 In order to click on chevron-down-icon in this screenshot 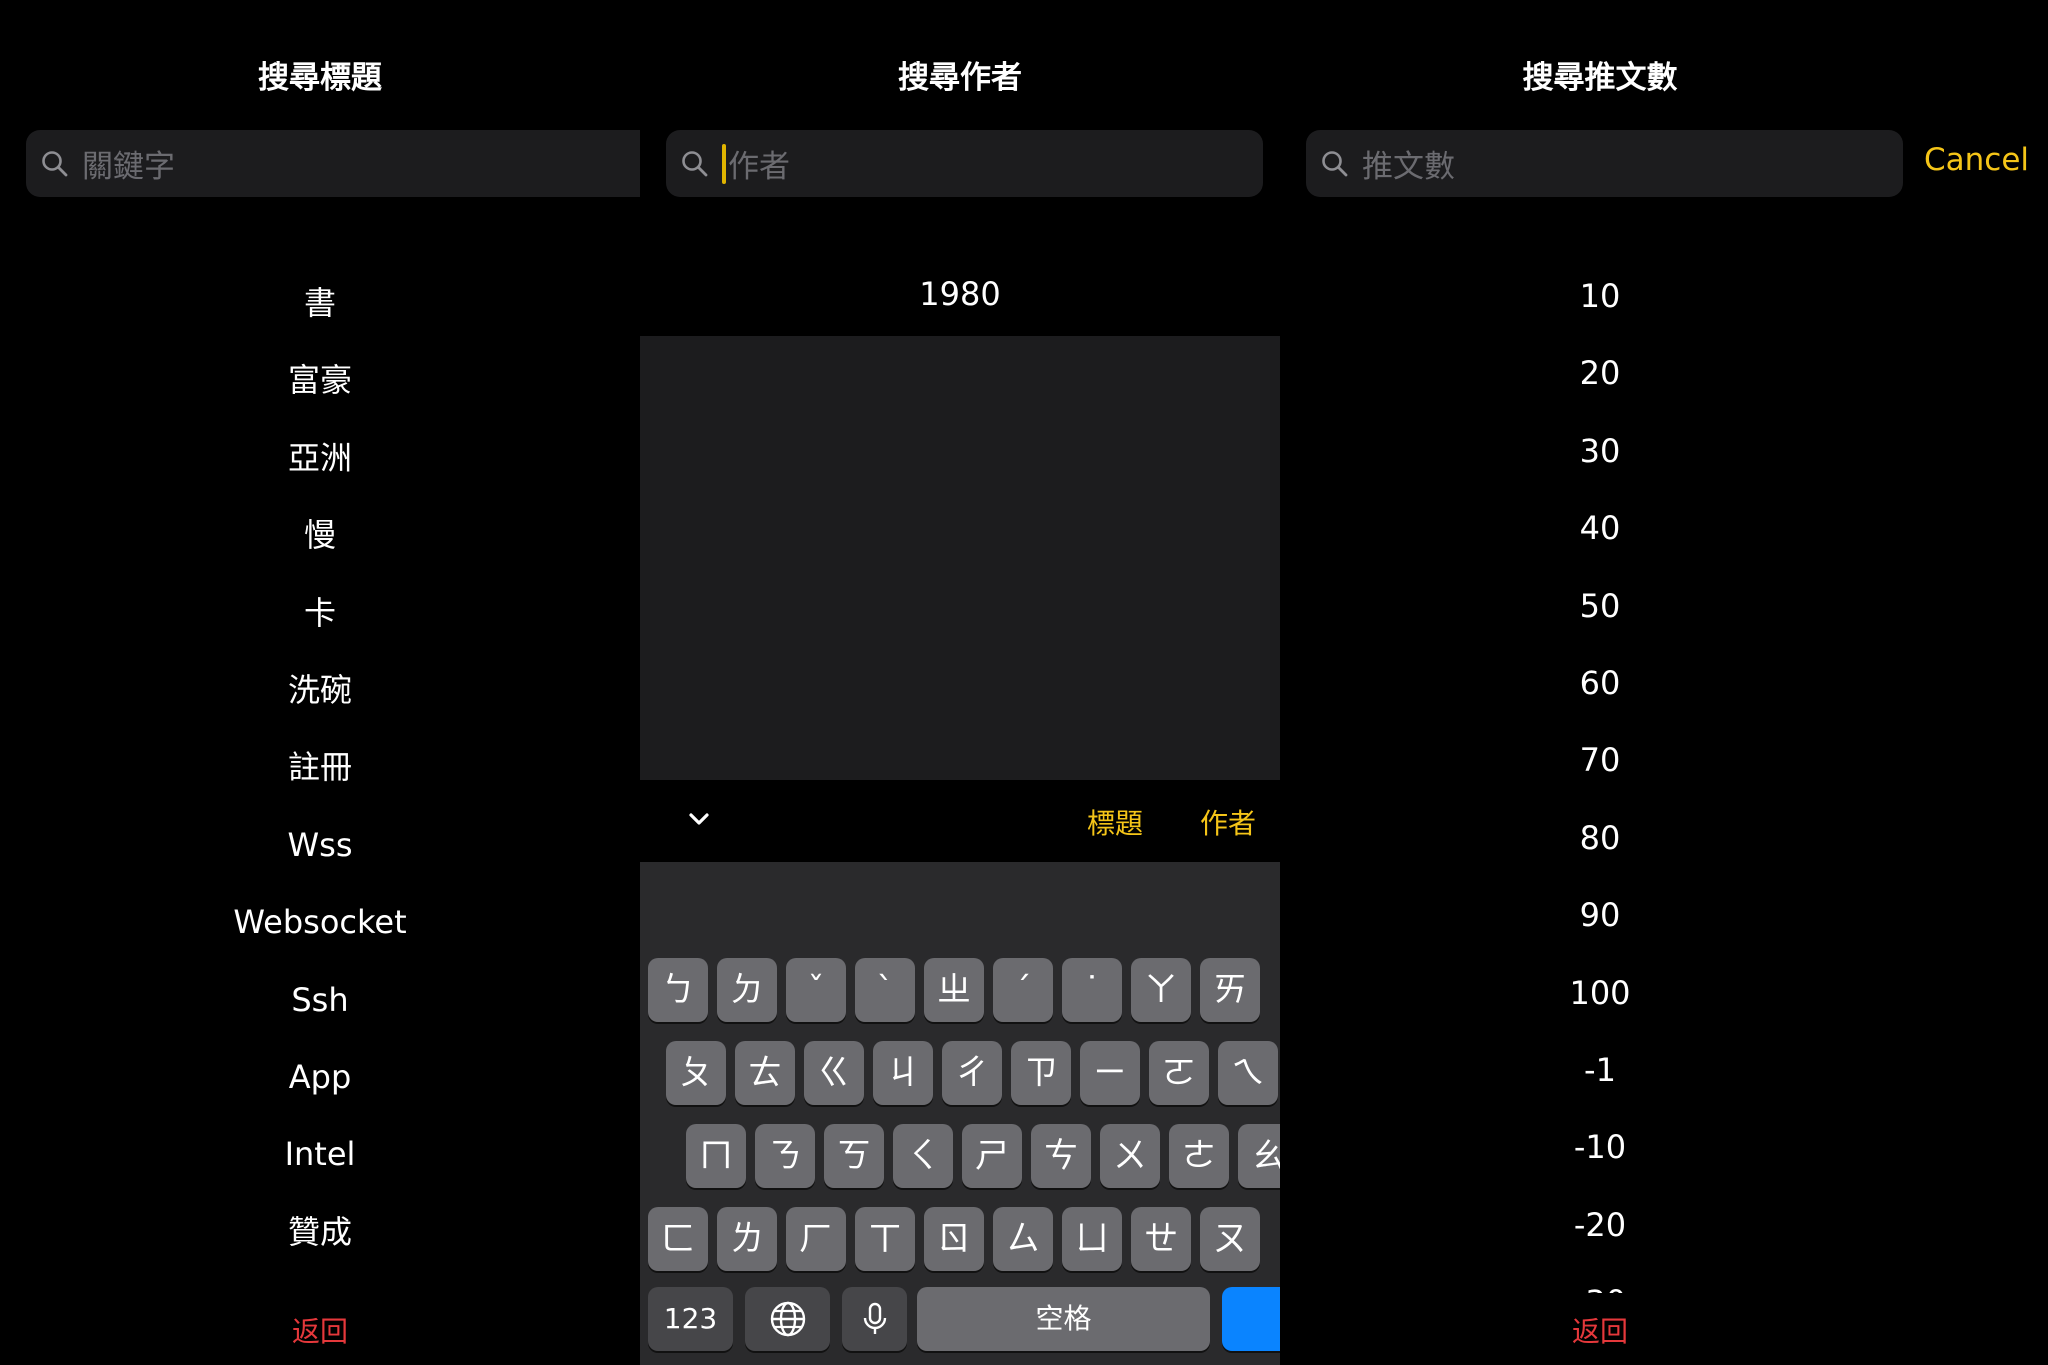, I will do `click(699, 820)`.